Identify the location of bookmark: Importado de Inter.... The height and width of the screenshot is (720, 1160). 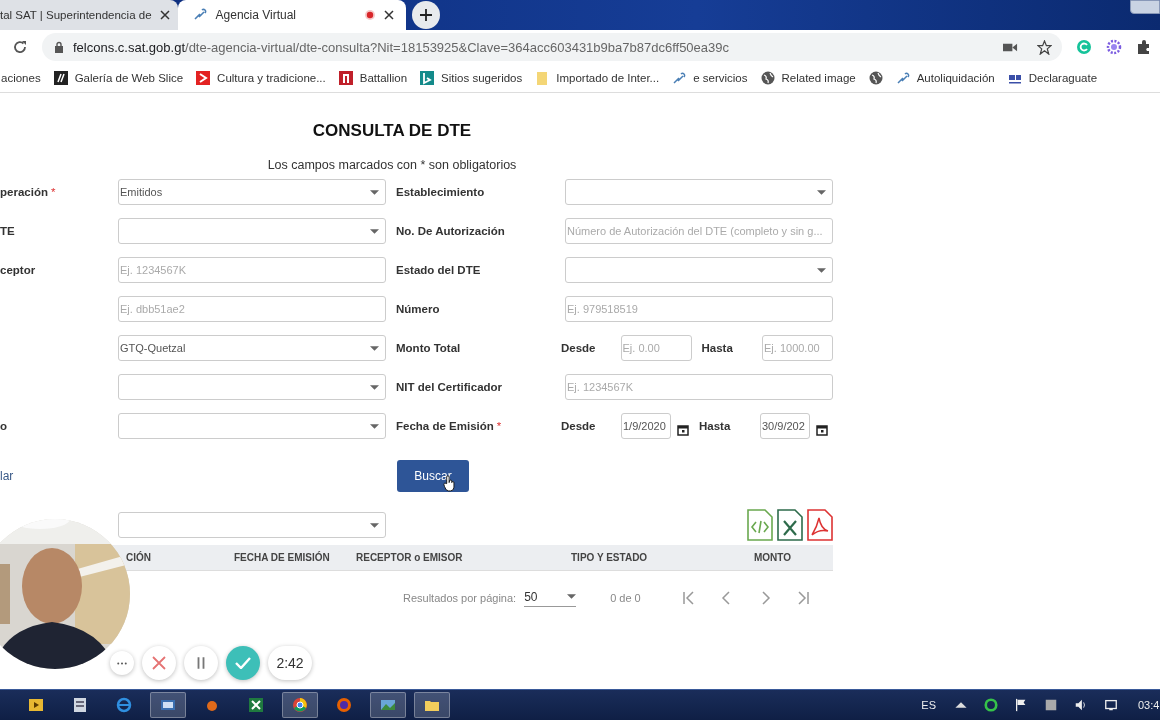
(597, 78).